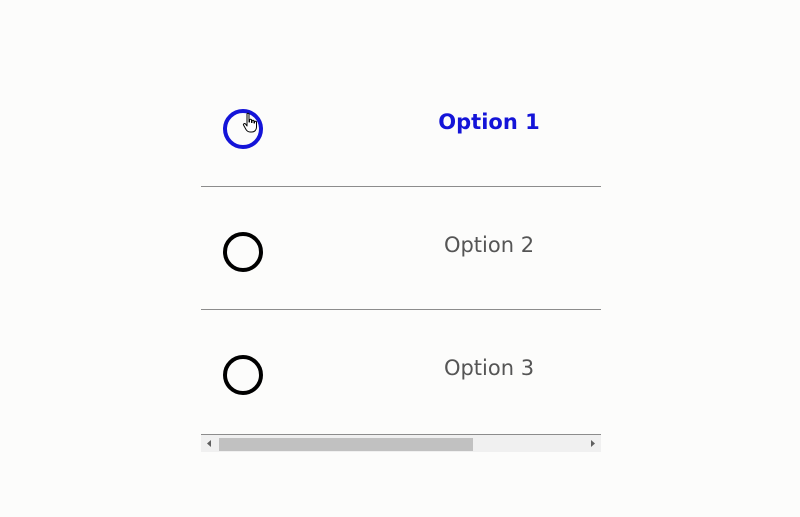 The image size is (800, 517). I want to click on radio-option-1: Option 1, so click(401, 125).